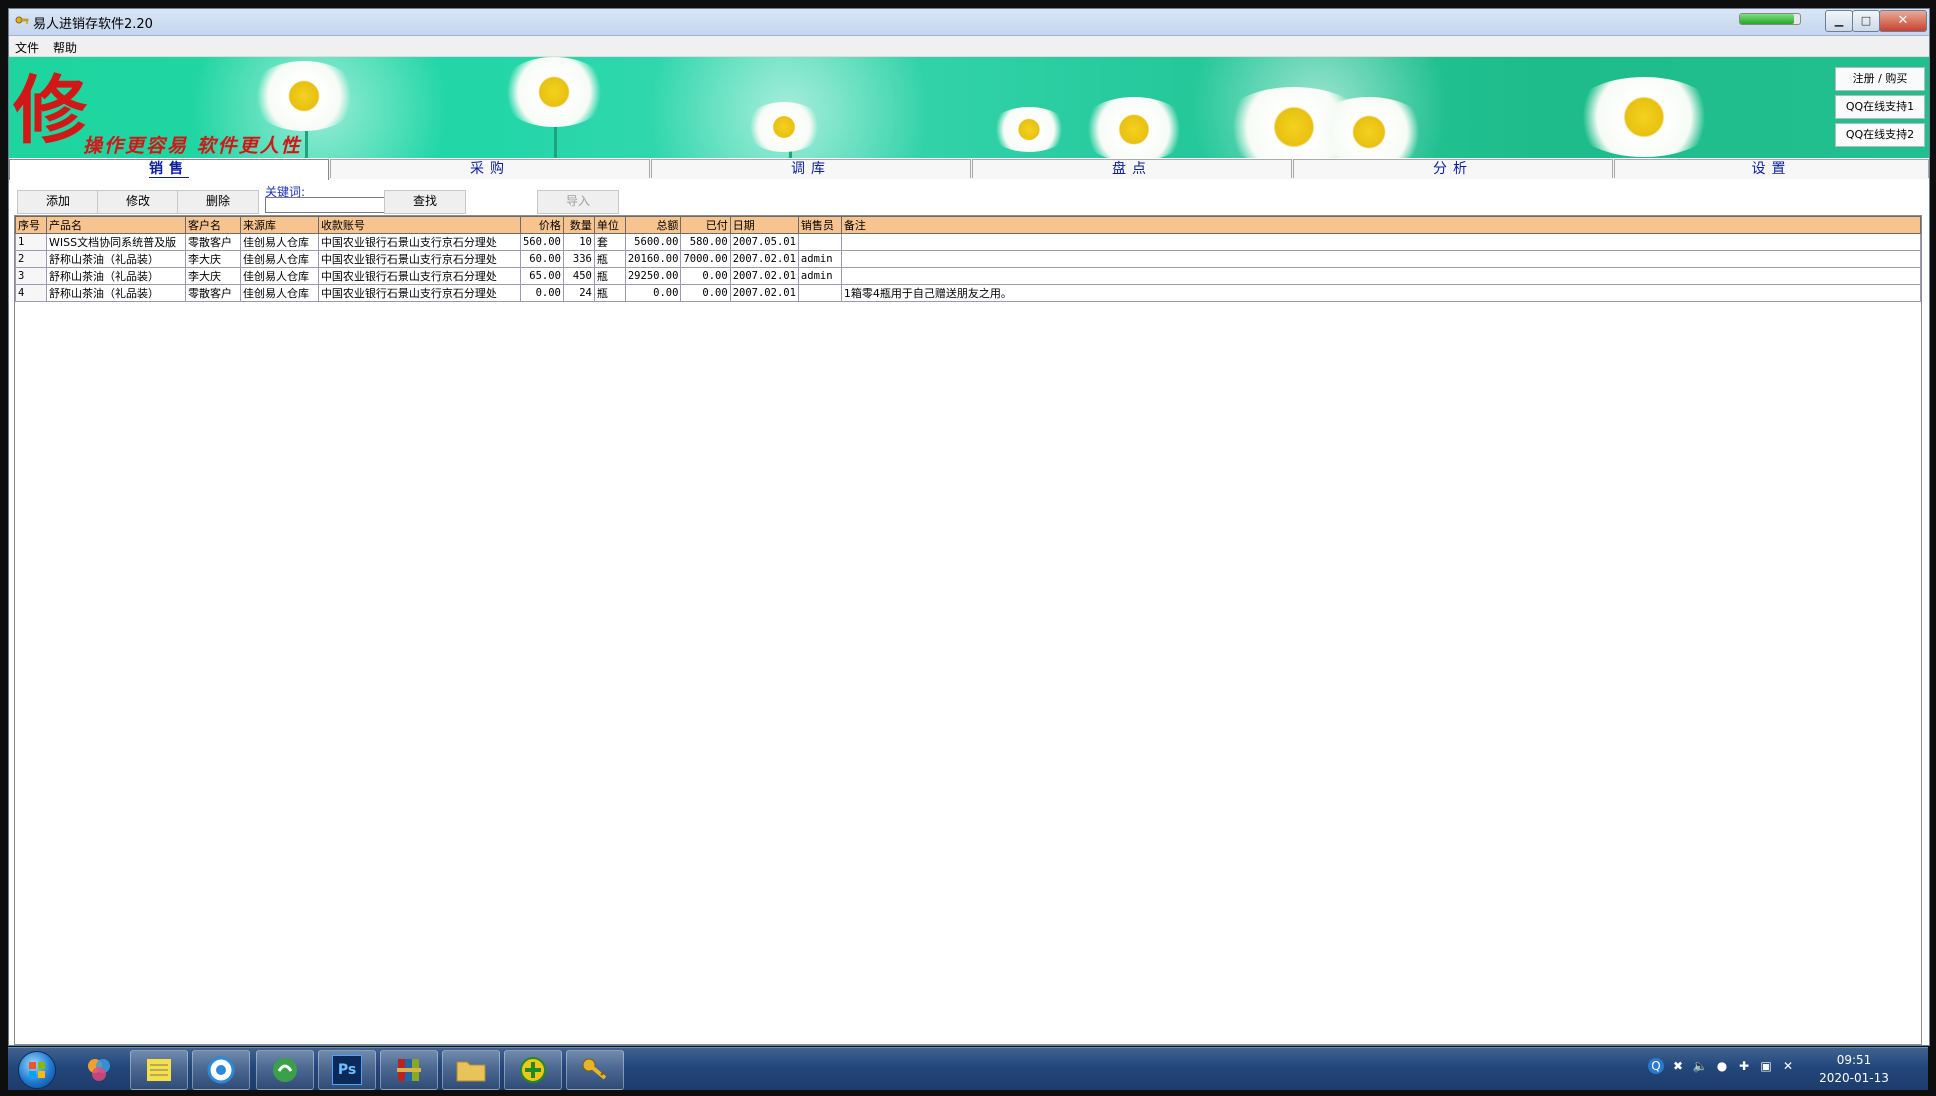  I want to click on column-header: 收款账号, so click(419, 225).